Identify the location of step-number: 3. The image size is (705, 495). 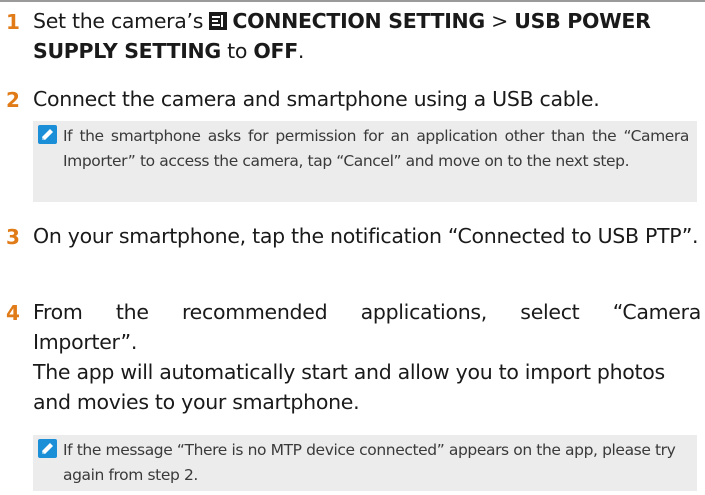
(13, 237).